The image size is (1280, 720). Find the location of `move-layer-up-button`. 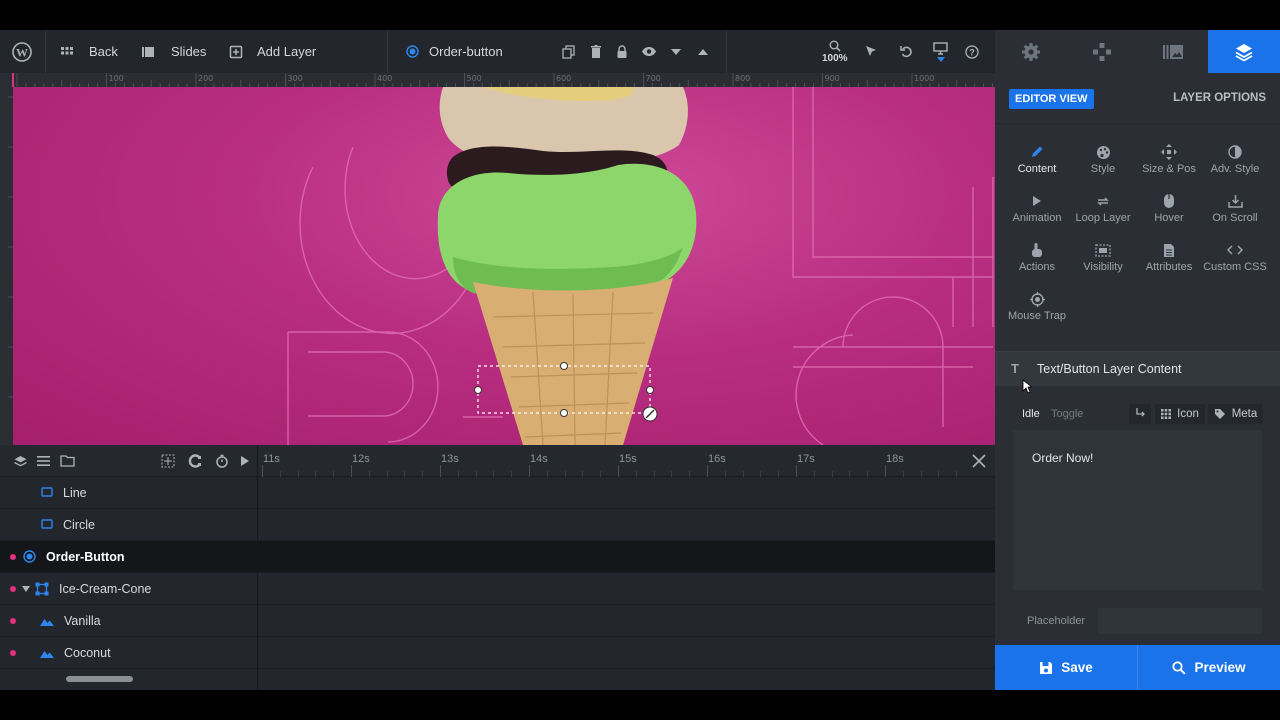

move-layer-up-button is located at coordinates (703, 51).